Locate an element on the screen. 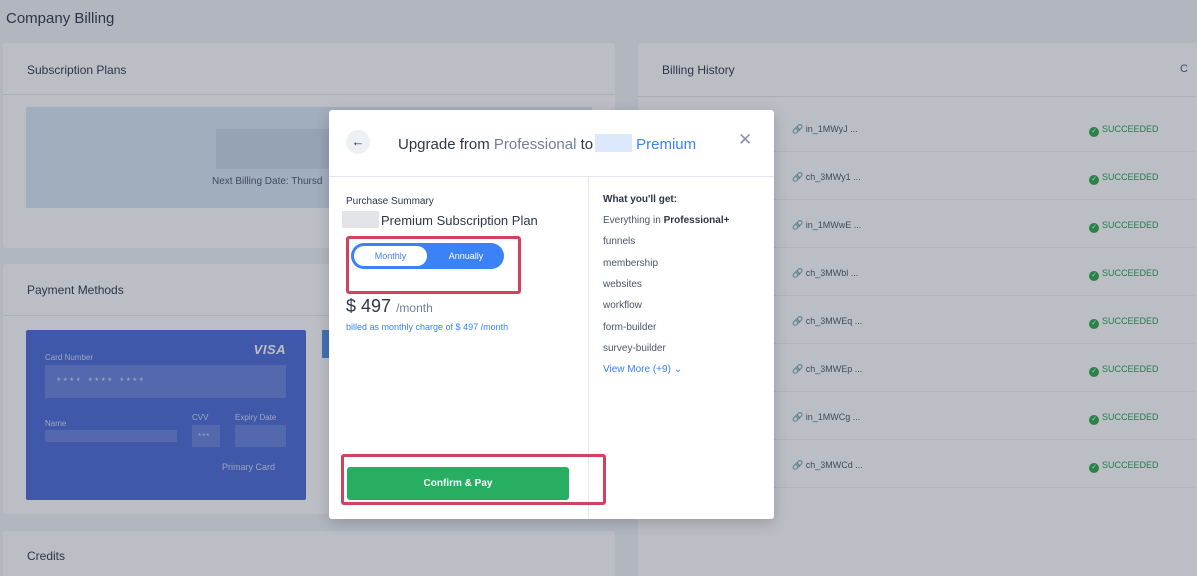  plan-name: Premium Subscription Plan is located at coordinates (440, 219).